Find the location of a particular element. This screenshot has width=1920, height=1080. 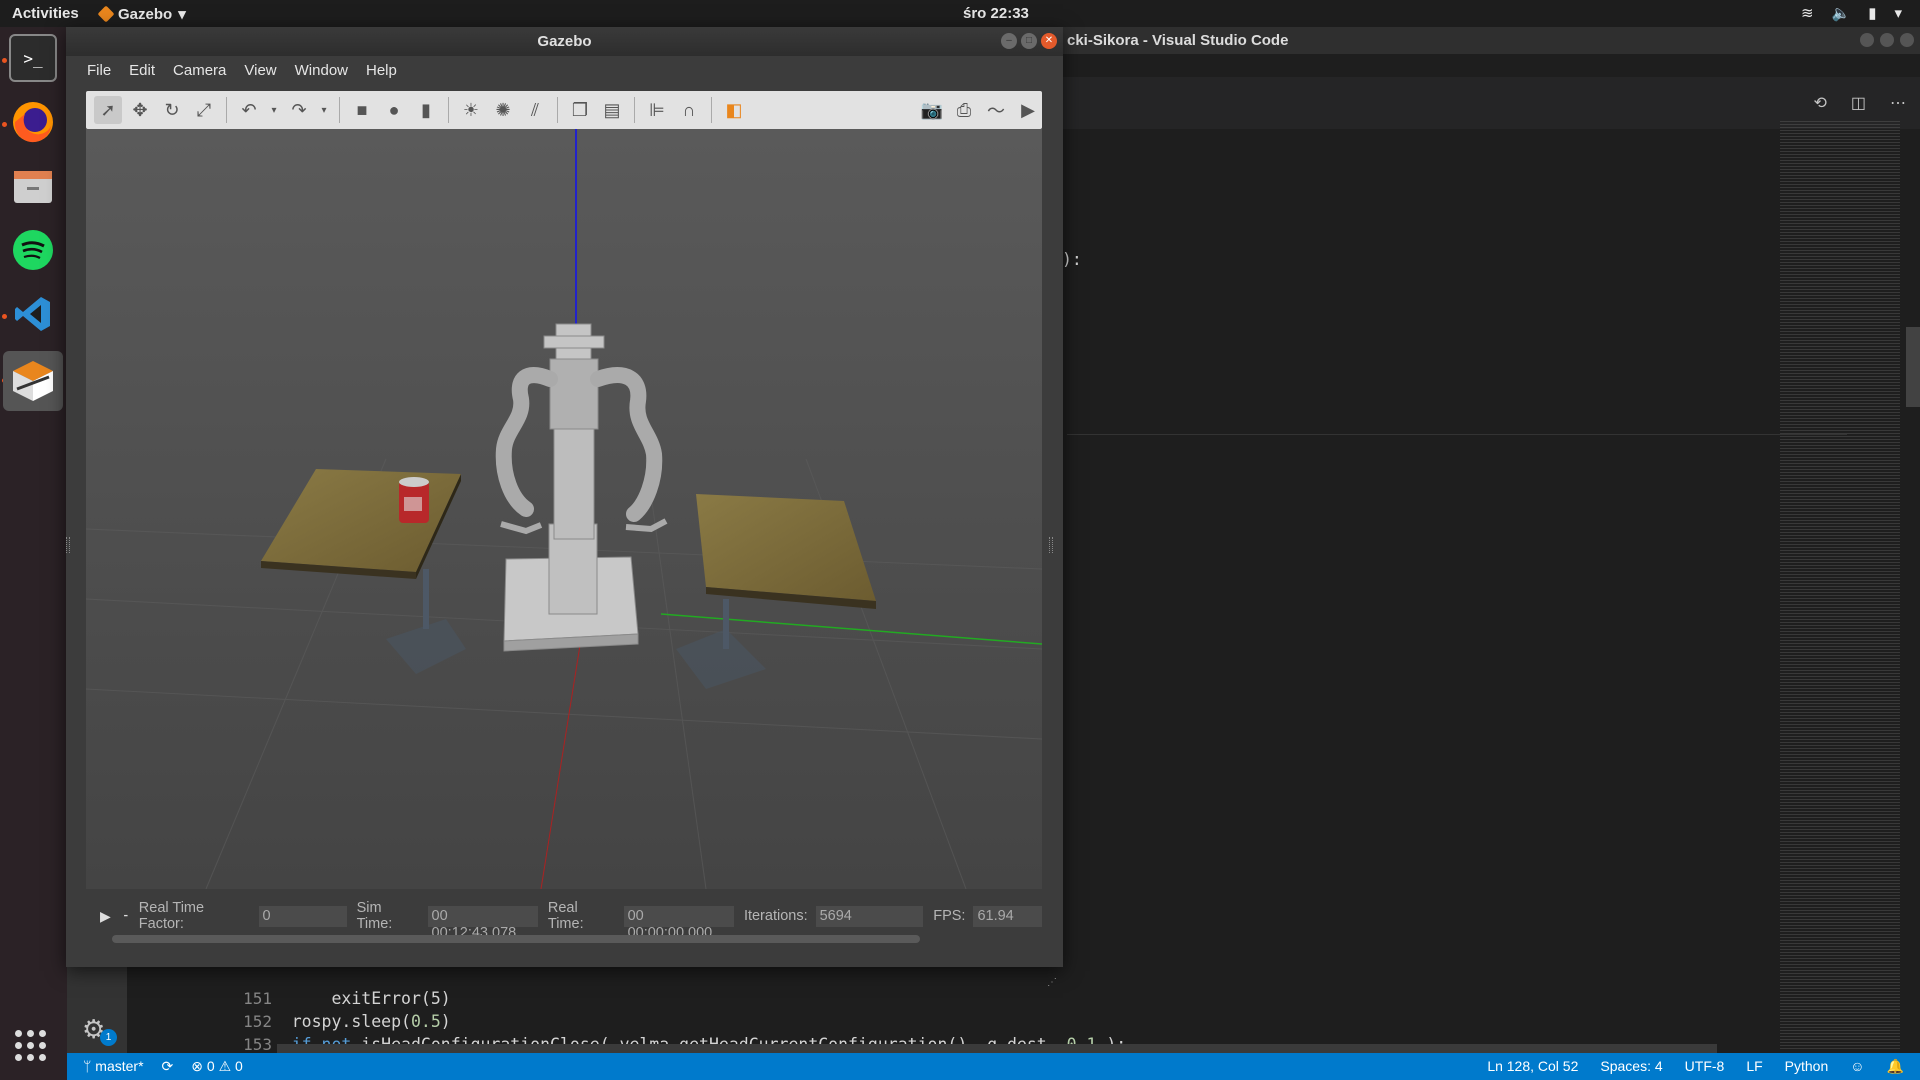

snap-icon: ∩ is located at coordinates (689, 110).